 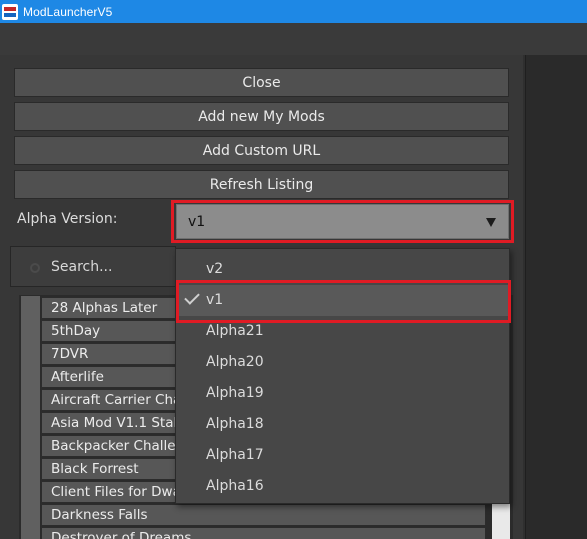 What do you see at coordinates (261, 184) in the screenshot?
I see `refresh-listing-button: Refresh Listing` at bounding box center [261, 184].